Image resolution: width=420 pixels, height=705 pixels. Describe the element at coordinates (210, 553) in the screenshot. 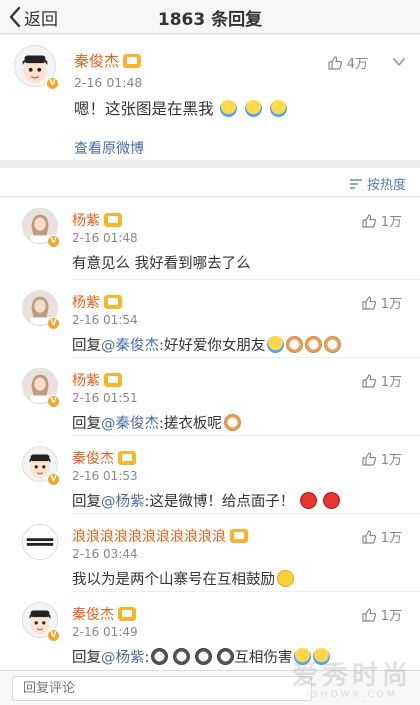

I see `comment-item: 浪浪浪浪浪浪浪浪浪浪浪 2-16 03:44 1万 我以为是两个山寨号在互相鼓励` at that location.